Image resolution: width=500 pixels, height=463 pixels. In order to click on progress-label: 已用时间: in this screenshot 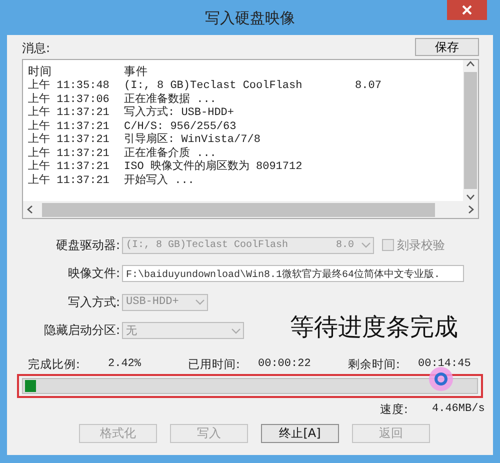, I will do `click(214, 364)`.